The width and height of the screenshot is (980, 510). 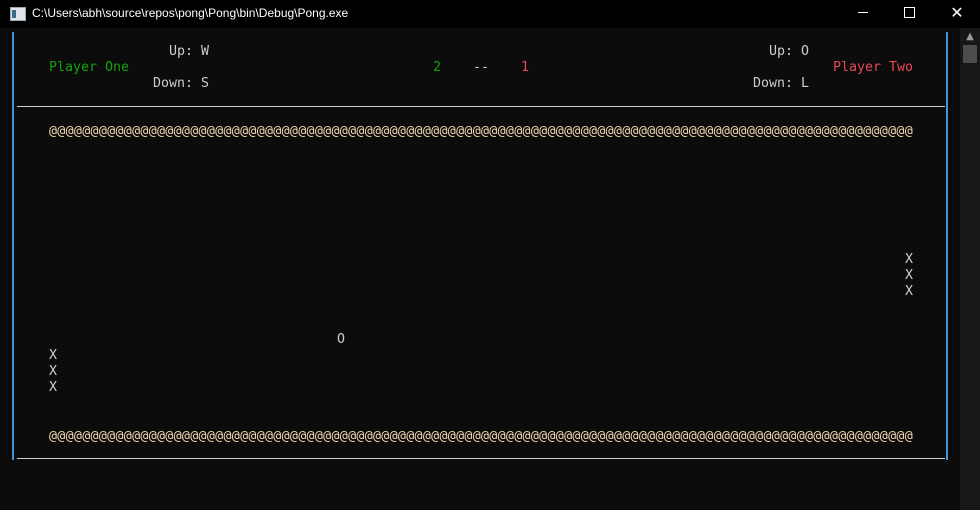 I want to click on minimize-button, so click(x=863, y=14).